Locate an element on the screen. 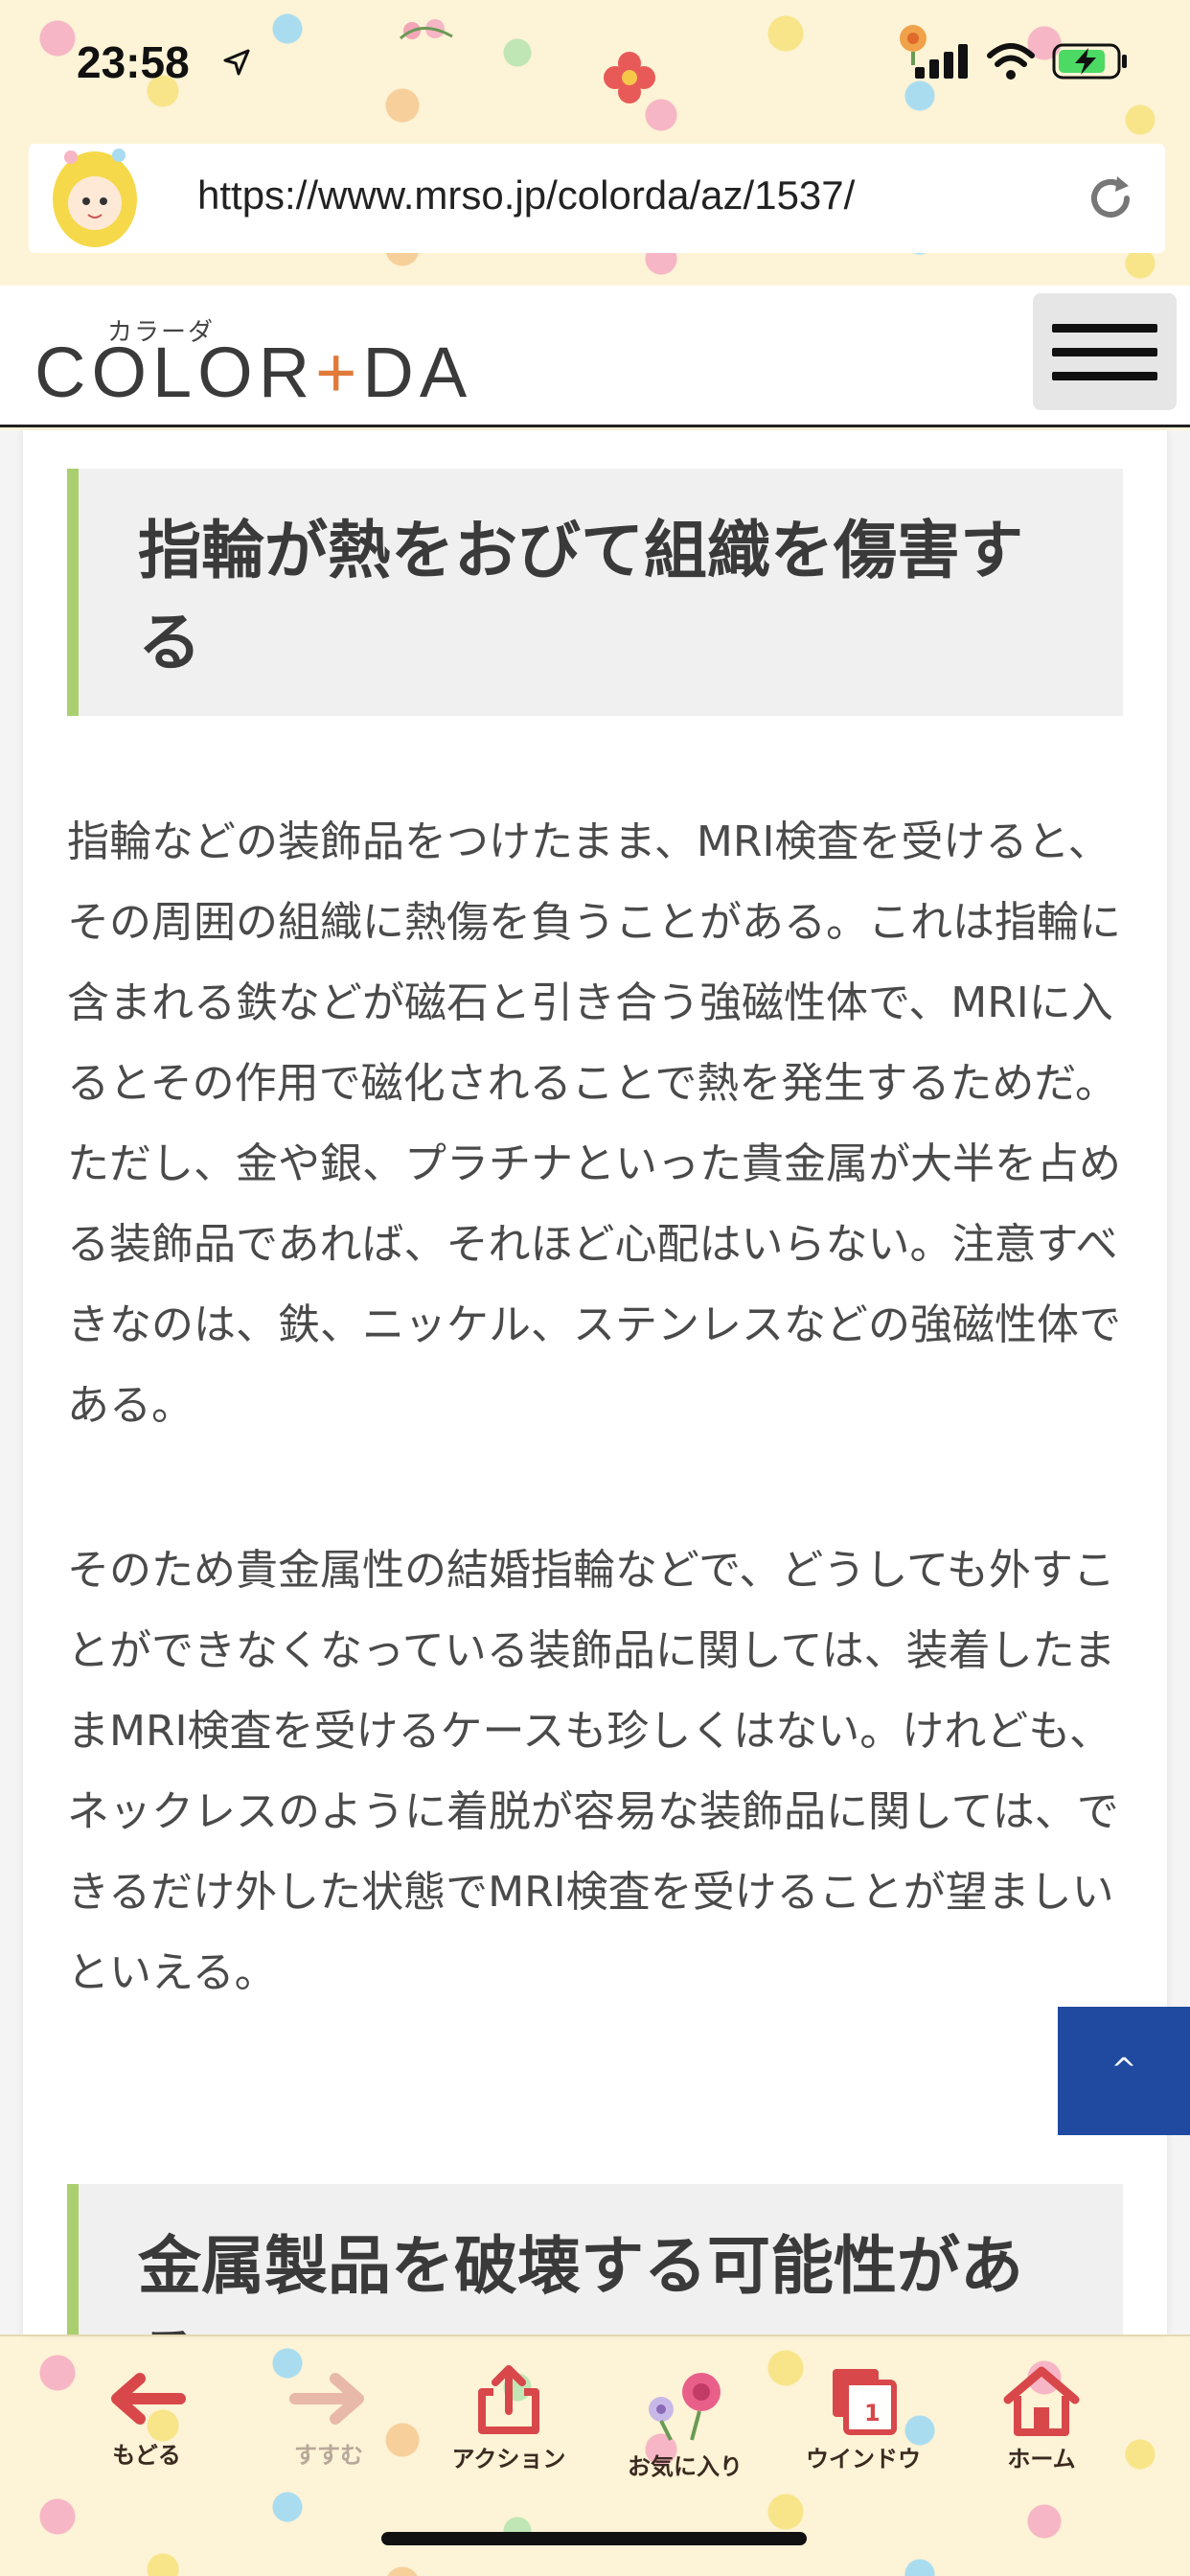  hamburger-menu-icon is located at coordinates (1104, 328).